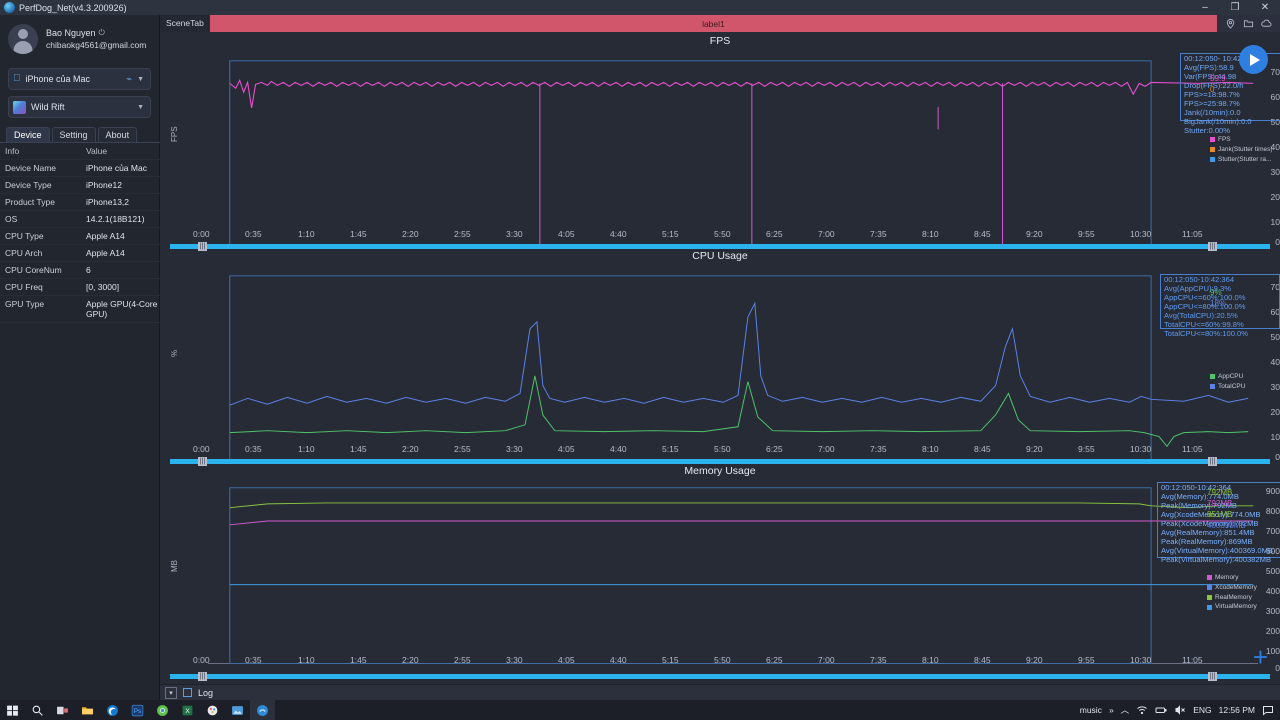 This screenshot has height=720, width=1280. Describe the element at coordinates (1248, 23) in the screenshot. I see `folder-icon` at that location.